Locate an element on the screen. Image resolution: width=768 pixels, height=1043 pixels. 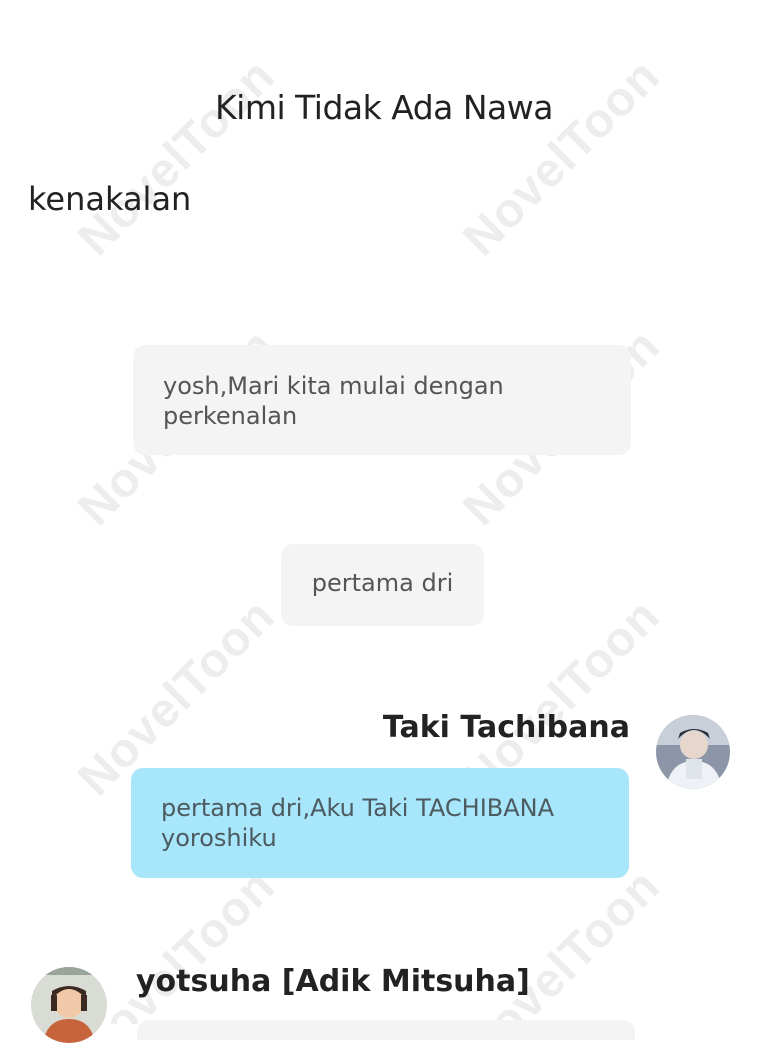
narration-bubble: yosh,Mari kita mulai dengan perkenalan is located at coordinates (382, 400).